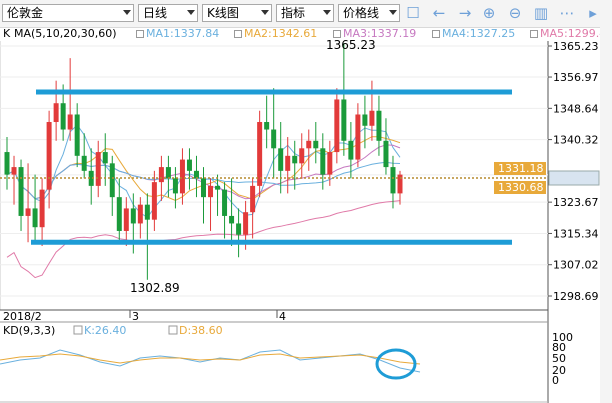 The image size is (612, 403). What do you see at coordinates (351, 45) in the screenshot?
I see `high-annotation: 1365.23` at bounding box center [351, 45].